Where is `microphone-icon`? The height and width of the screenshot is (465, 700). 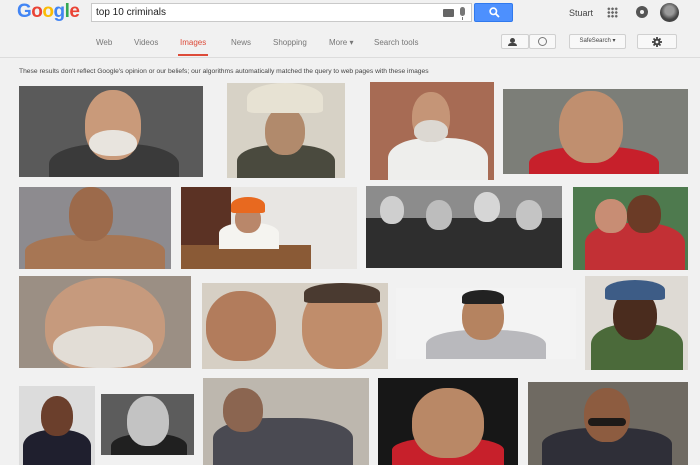 microphone-icon is located at coordinates (462, 13).